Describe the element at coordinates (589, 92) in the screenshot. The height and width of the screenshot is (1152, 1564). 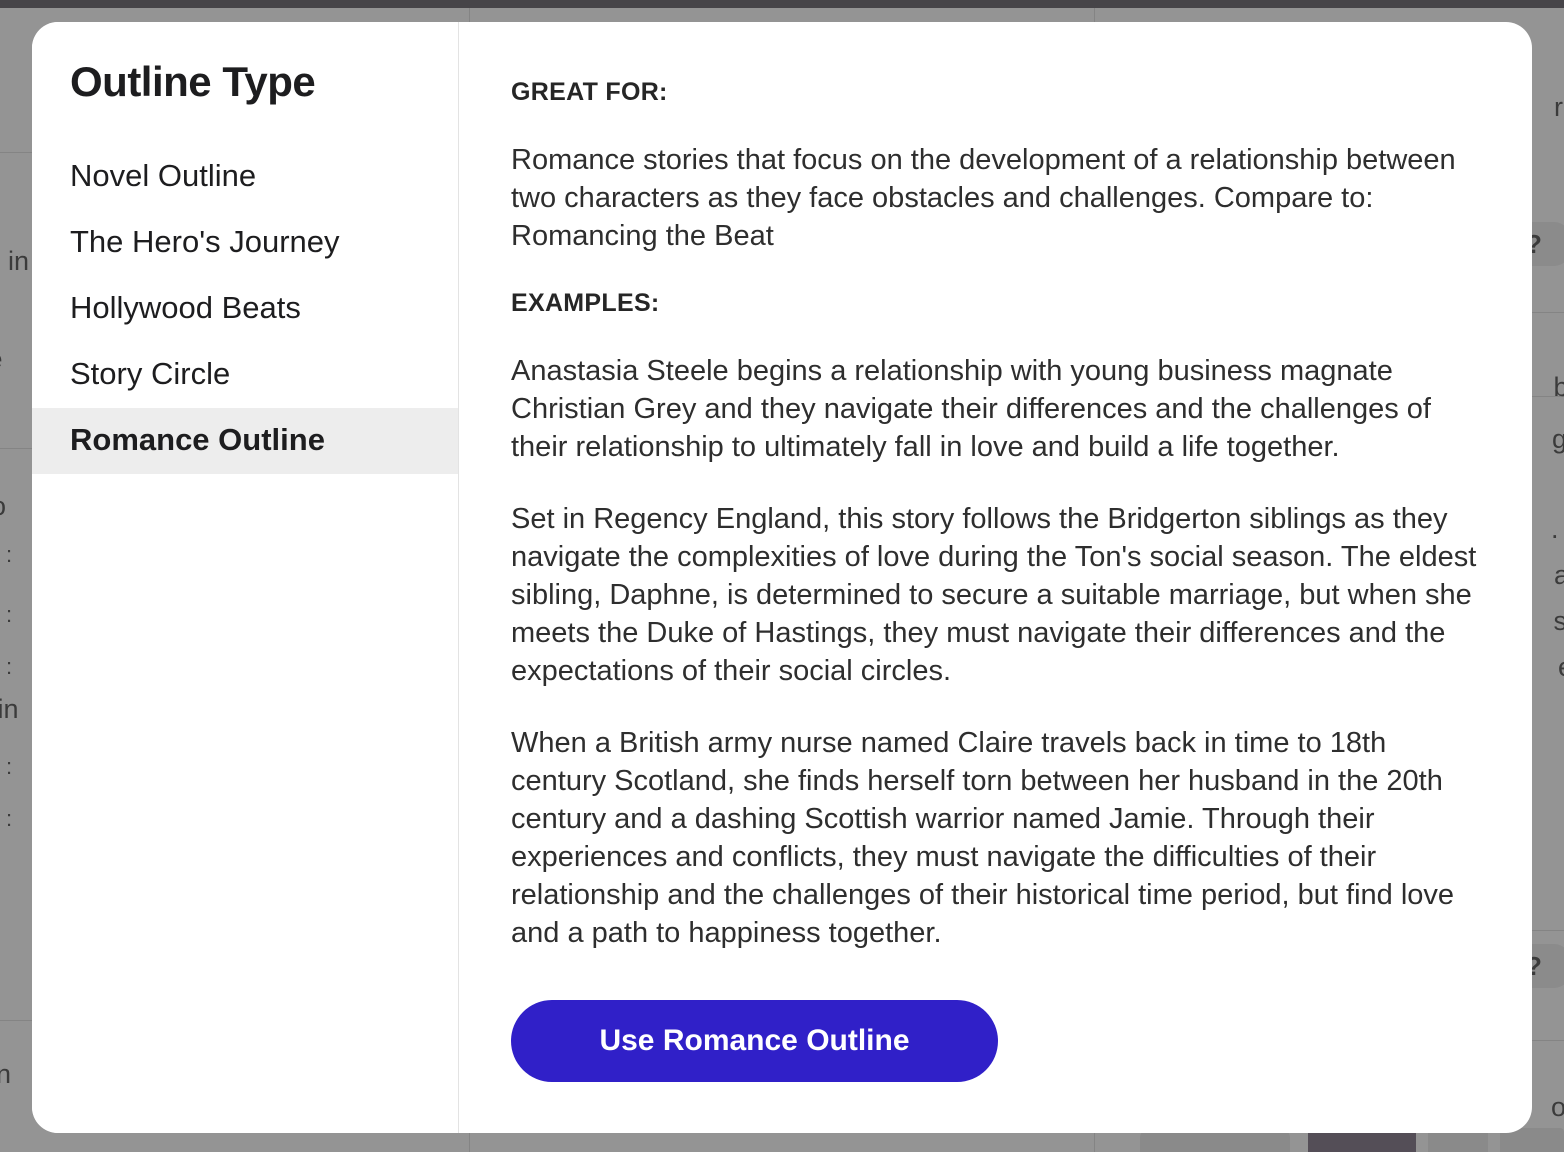
I see `great-for-heading: GREAT FOR:` at that location.